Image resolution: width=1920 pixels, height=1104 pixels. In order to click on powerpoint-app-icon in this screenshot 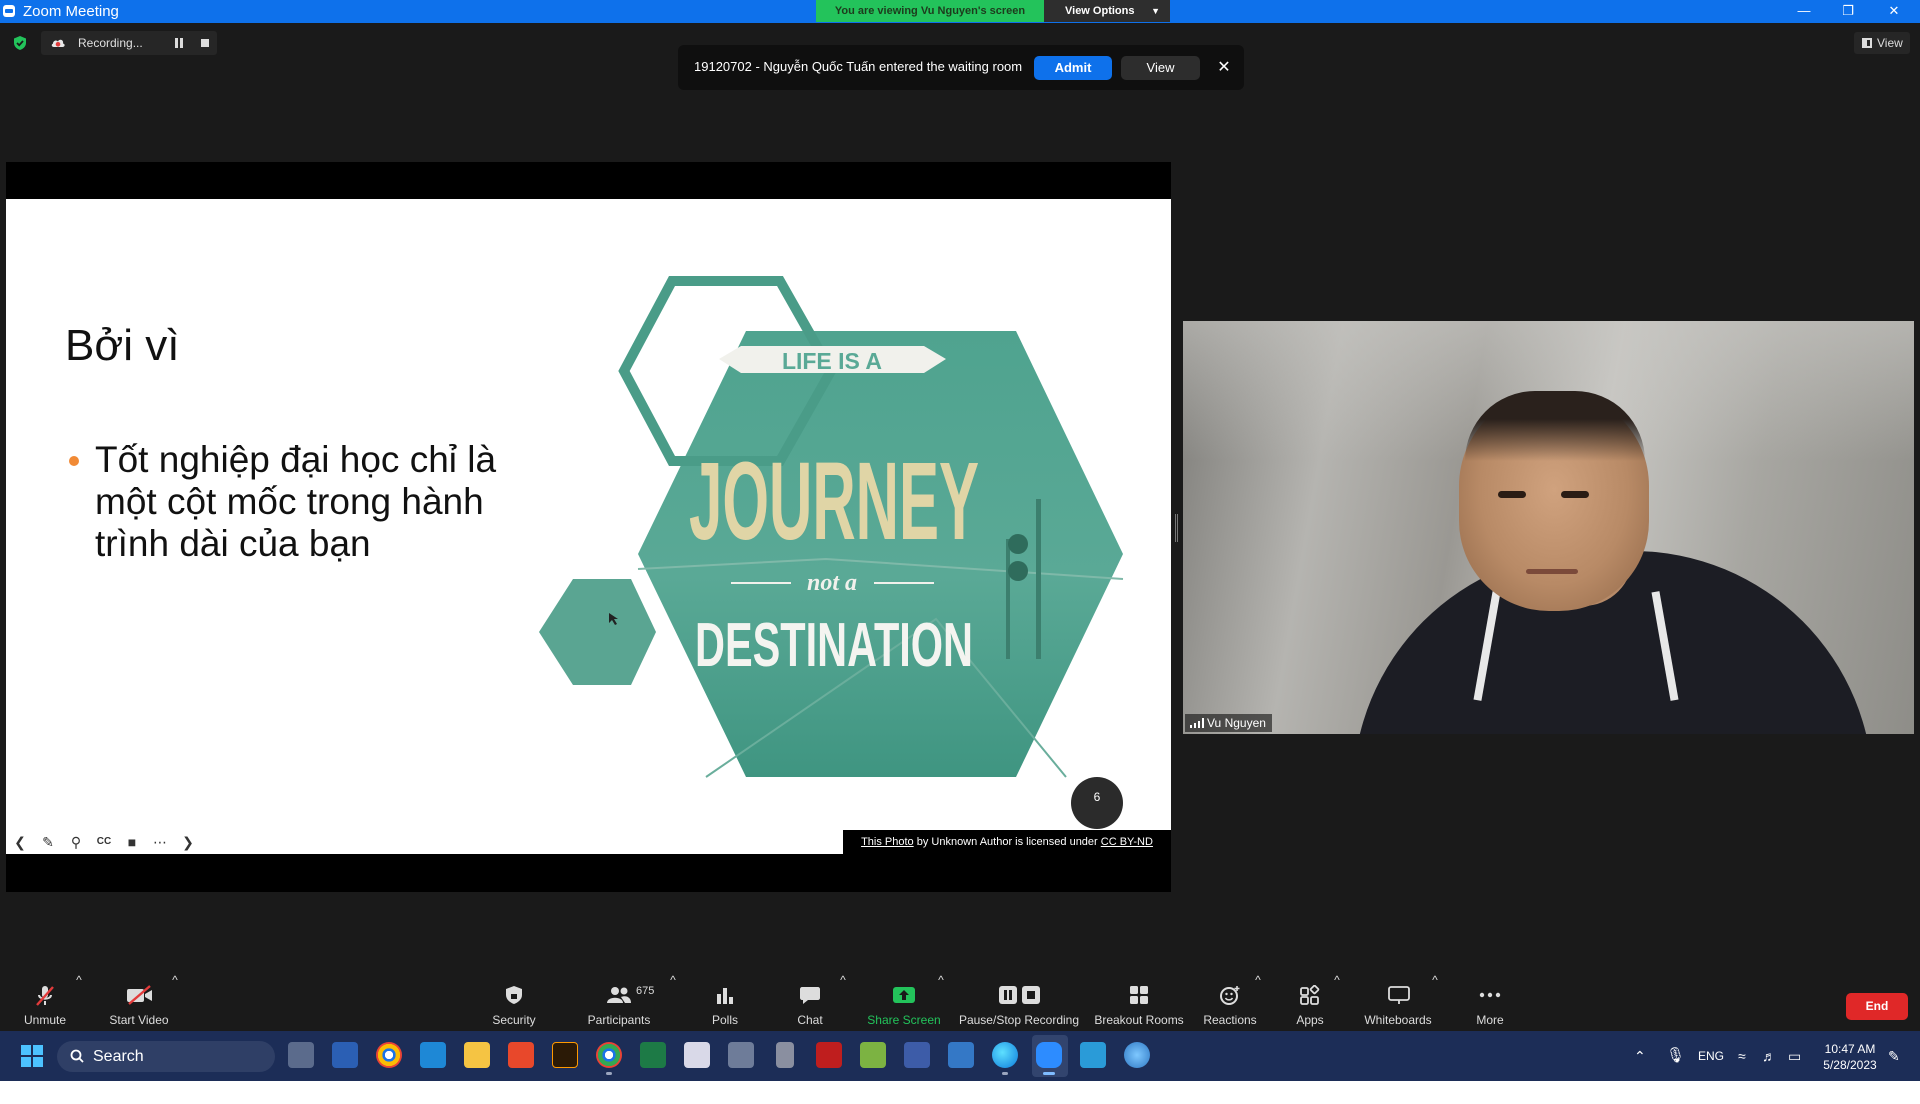, I will do `click(521, 1055)`.